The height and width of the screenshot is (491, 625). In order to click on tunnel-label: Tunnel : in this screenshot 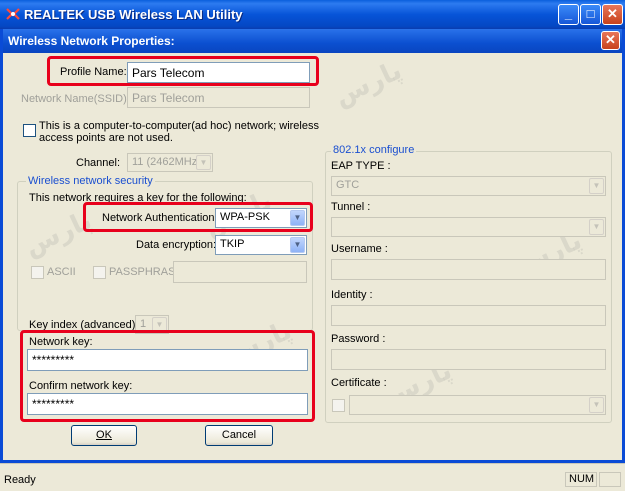, I will do `click(351, 207)`.